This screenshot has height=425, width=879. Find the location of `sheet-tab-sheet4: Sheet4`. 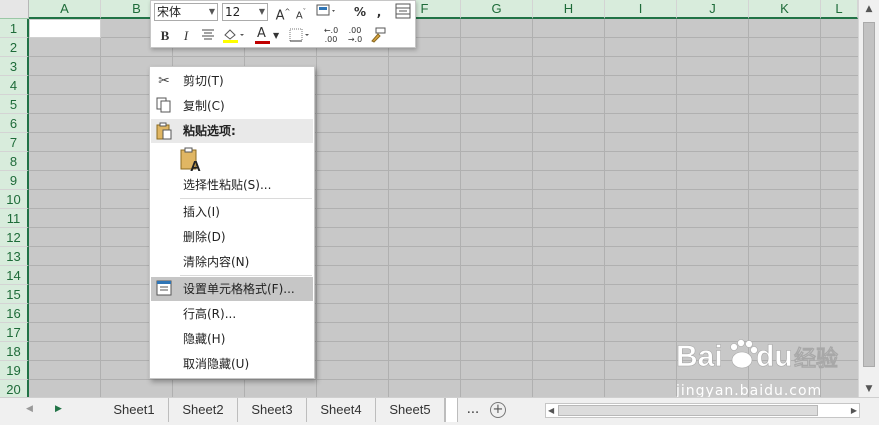

sheet-tab-sheet4: Sheet4 is located at coordinates (341, 410).